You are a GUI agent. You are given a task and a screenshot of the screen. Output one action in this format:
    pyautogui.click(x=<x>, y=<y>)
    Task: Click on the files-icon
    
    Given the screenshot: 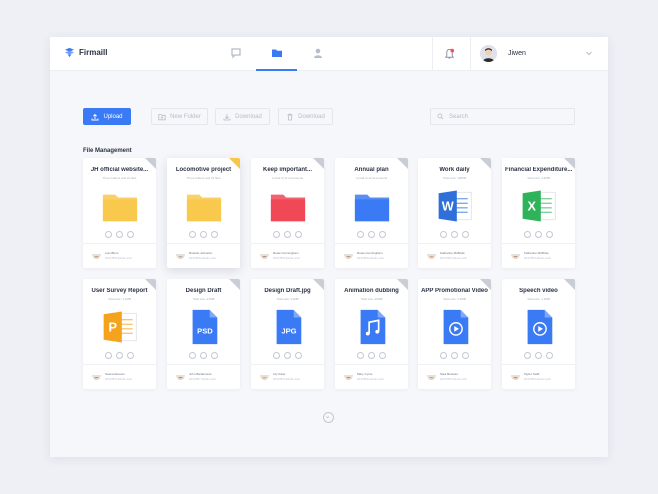 What is the action you would take?
    pyautogui.click(x=277, y=53)
    